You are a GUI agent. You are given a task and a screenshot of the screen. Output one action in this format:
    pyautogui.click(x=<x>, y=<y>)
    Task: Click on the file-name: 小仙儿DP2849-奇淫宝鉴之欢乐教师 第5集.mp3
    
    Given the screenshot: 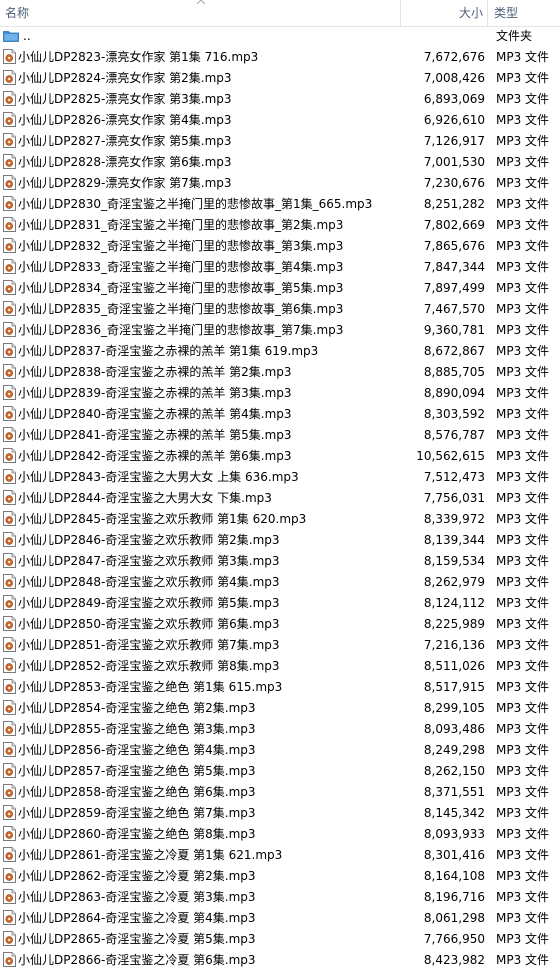 What is the action you would take?
    pyautogui.click(x=149, y=603)
    